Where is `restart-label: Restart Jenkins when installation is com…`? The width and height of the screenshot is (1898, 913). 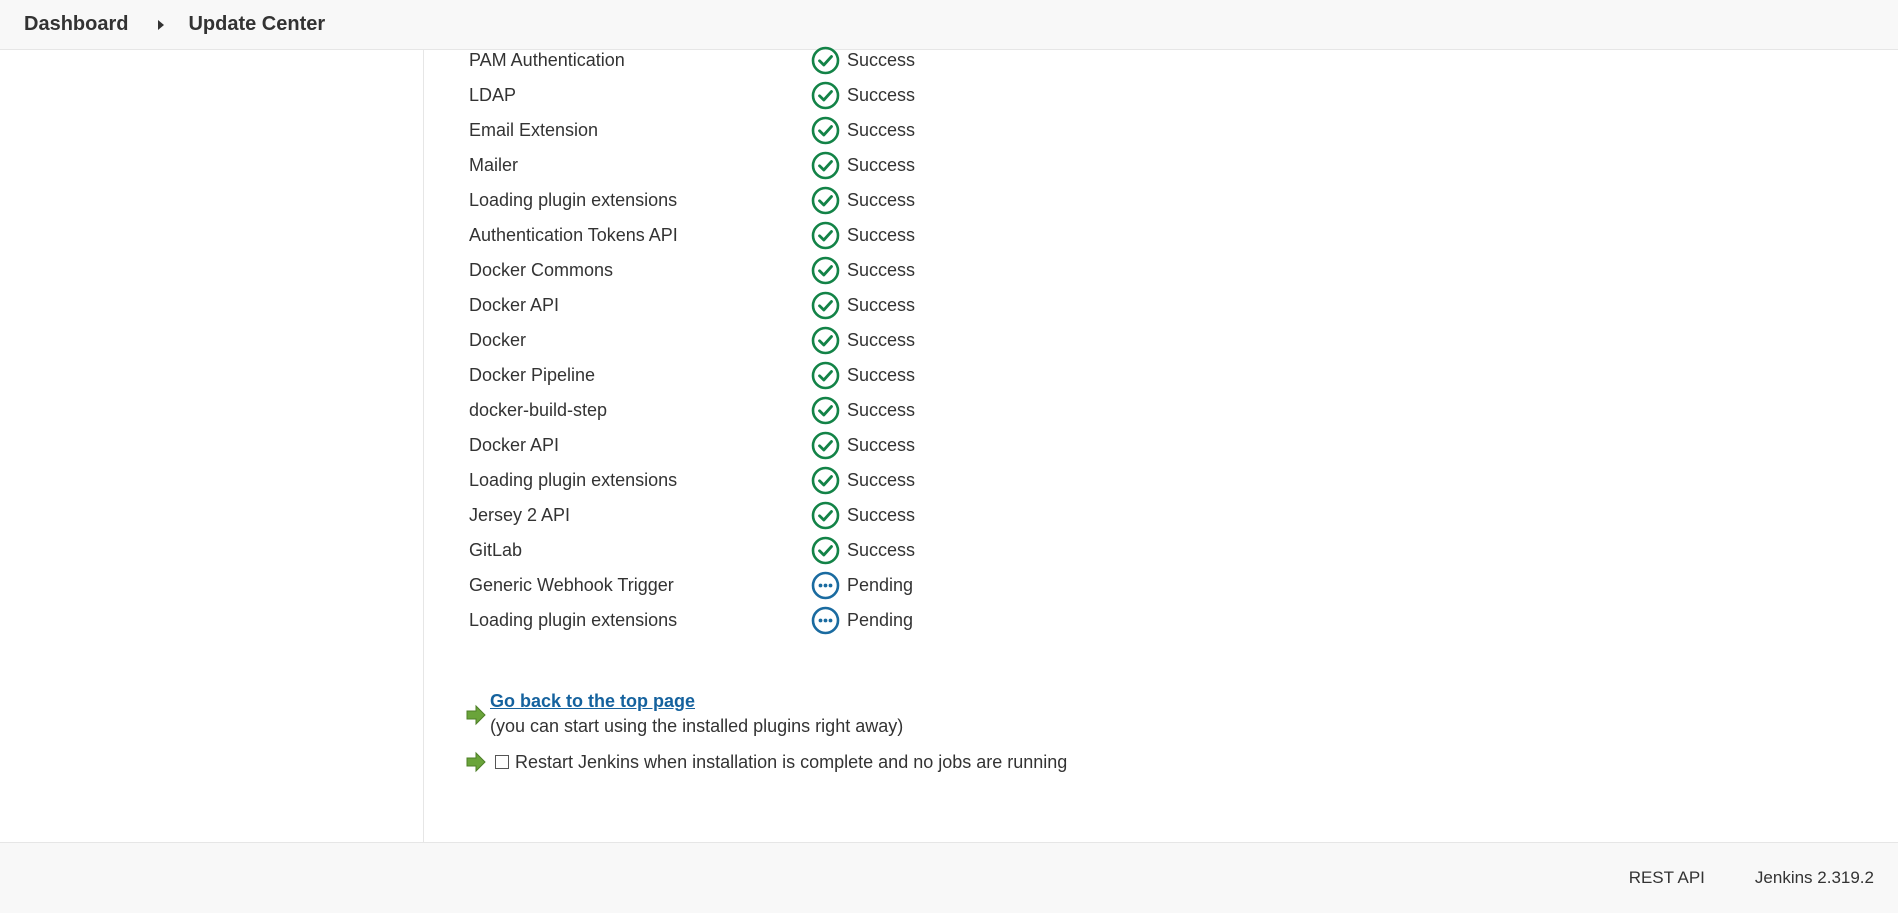
restart-label: Restart Jenkins when installation is com… is located at coordinates (791, 762).